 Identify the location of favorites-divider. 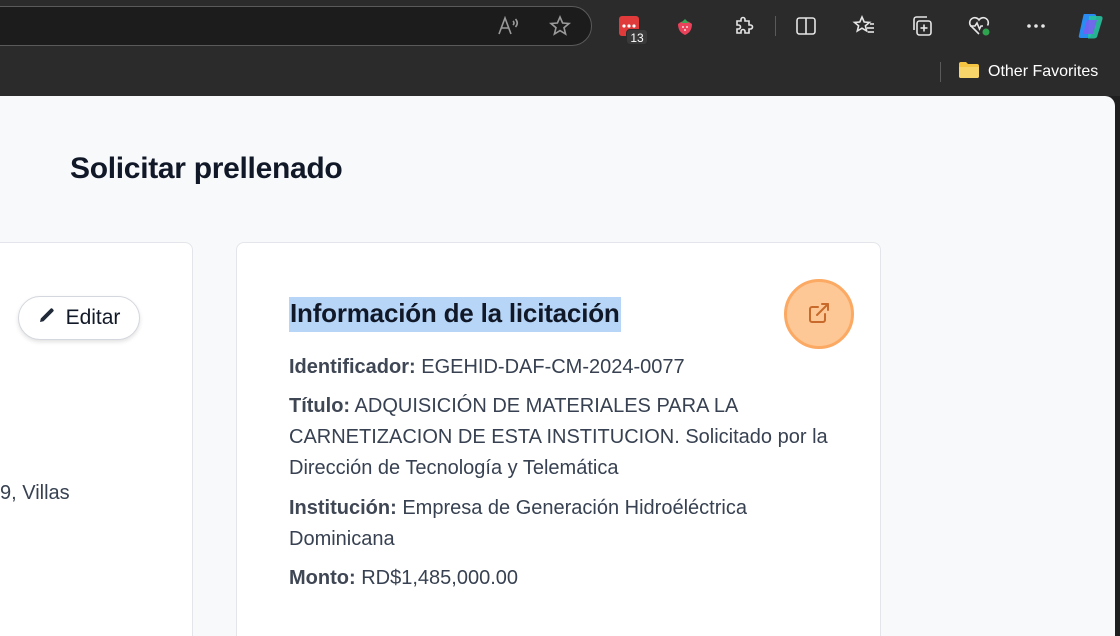
(940, 72).